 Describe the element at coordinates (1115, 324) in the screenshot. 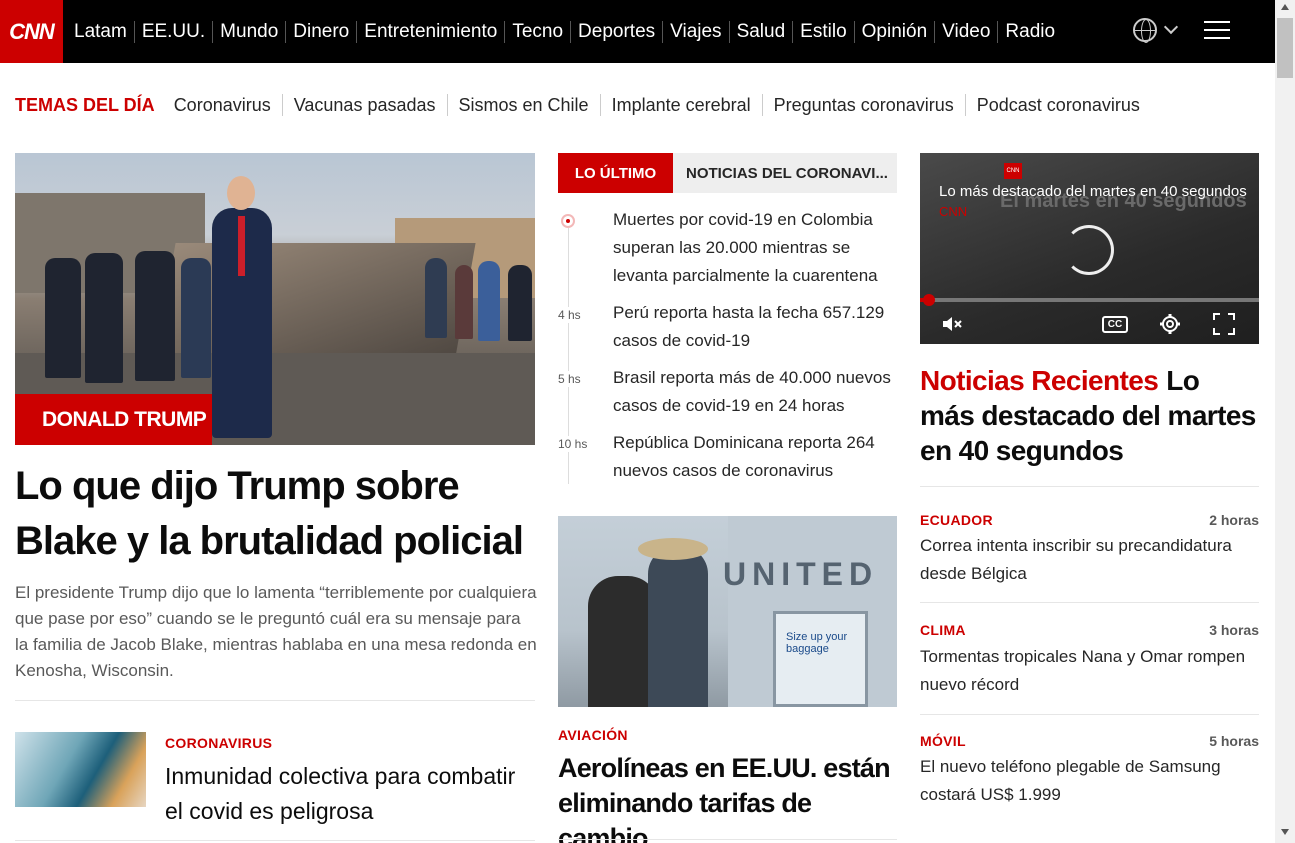

I see `closed-captions-button: CC` at that location.